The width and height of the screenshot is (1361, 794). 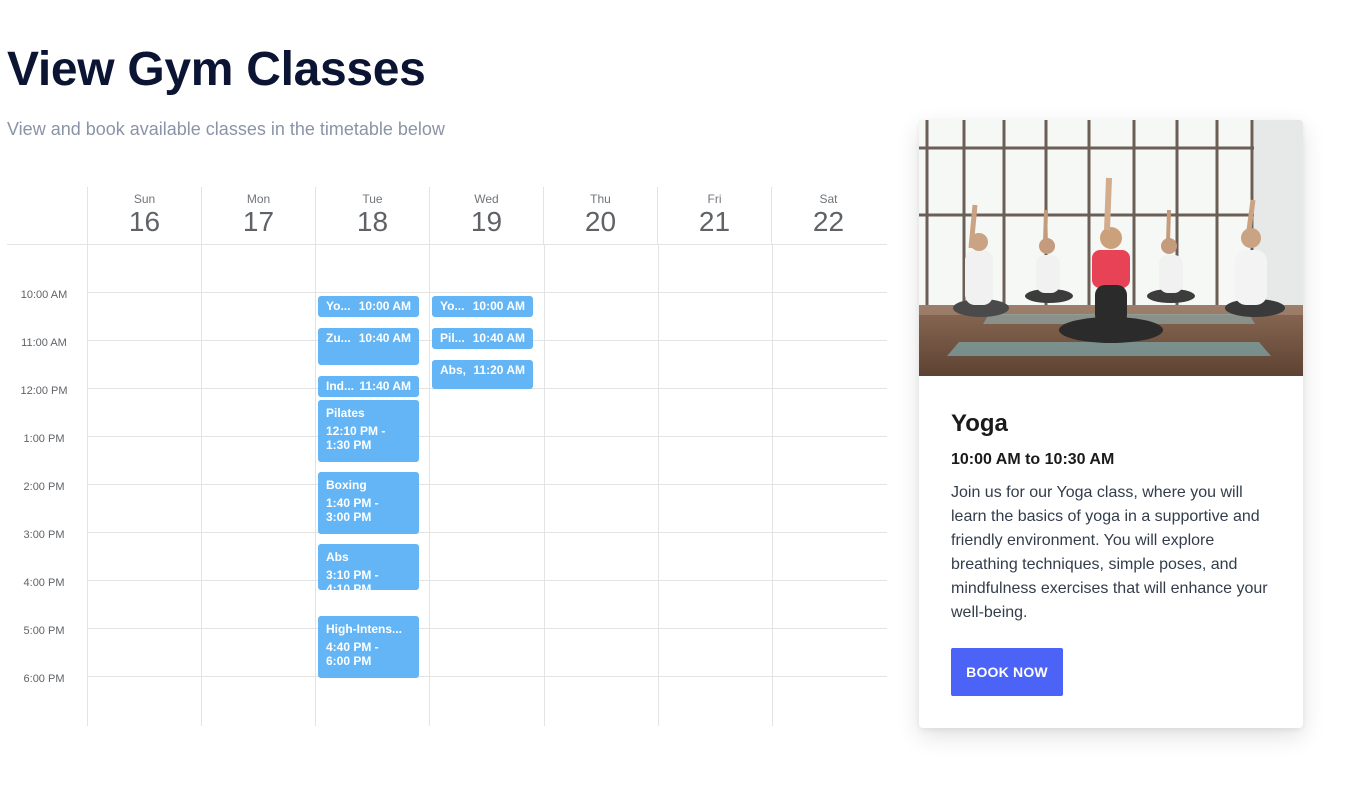 I want to click on time-label: 12:00 PM, so click(x=44, y=391).